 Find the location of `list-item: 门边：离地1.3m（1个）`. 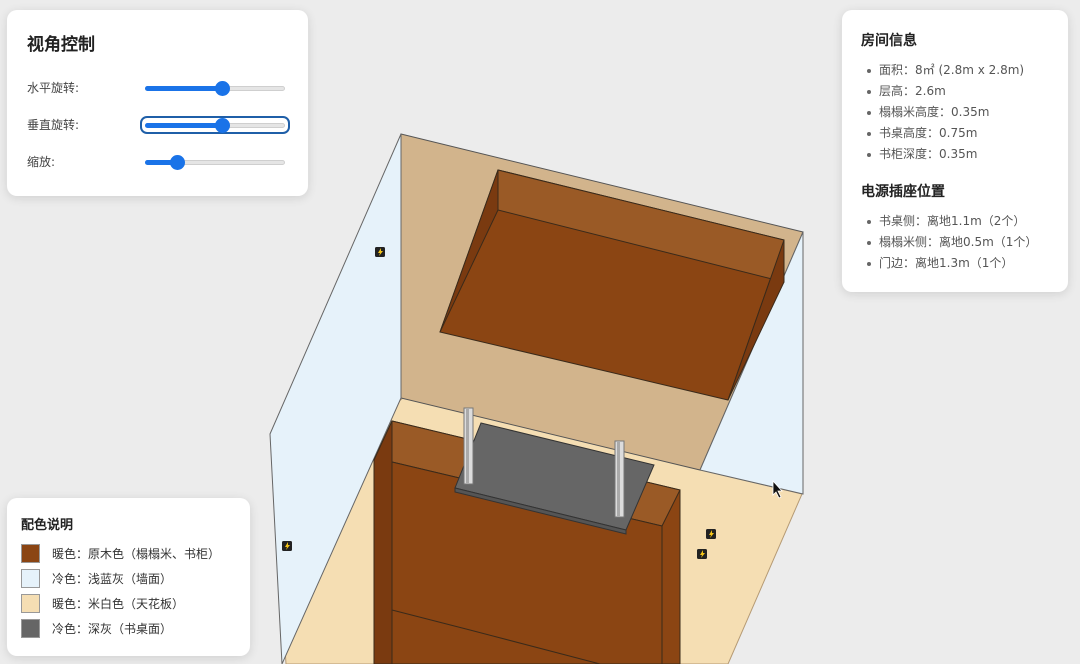

list-item: 门边：离地1.3m（1个） is located at coordinates (955, 263).